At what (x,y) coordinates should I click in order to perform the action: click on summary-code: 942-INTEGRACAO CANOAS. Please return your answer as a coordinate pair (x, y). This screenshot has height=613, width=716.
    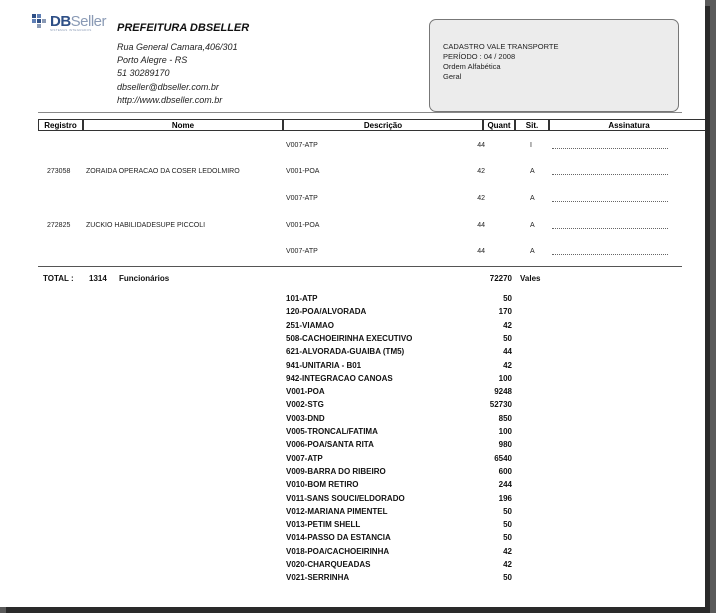
    Looking at the image, I should click on (339, 378).